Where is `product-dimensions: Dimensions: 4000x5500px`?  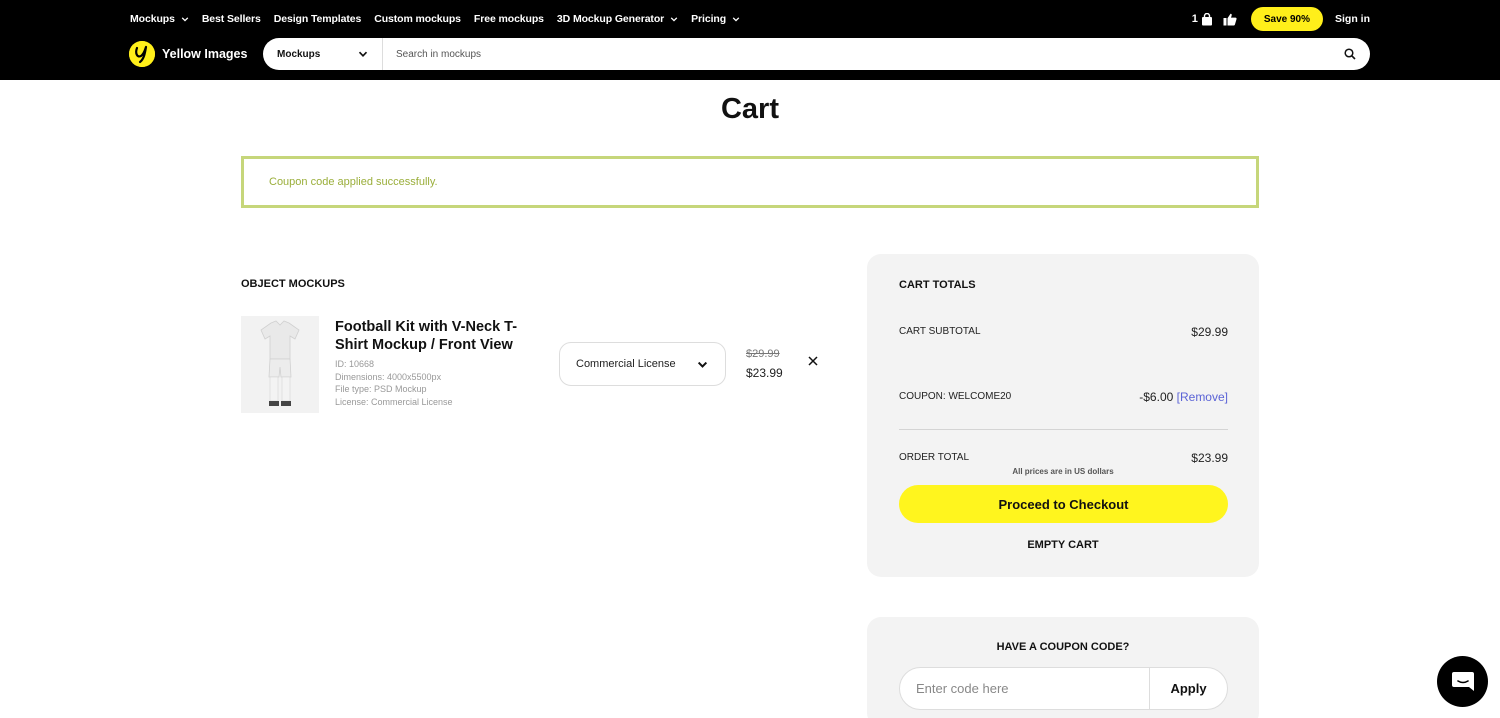 product-dimensions: Dimensions: 4000x5500px is located at coordinates (388, 376).